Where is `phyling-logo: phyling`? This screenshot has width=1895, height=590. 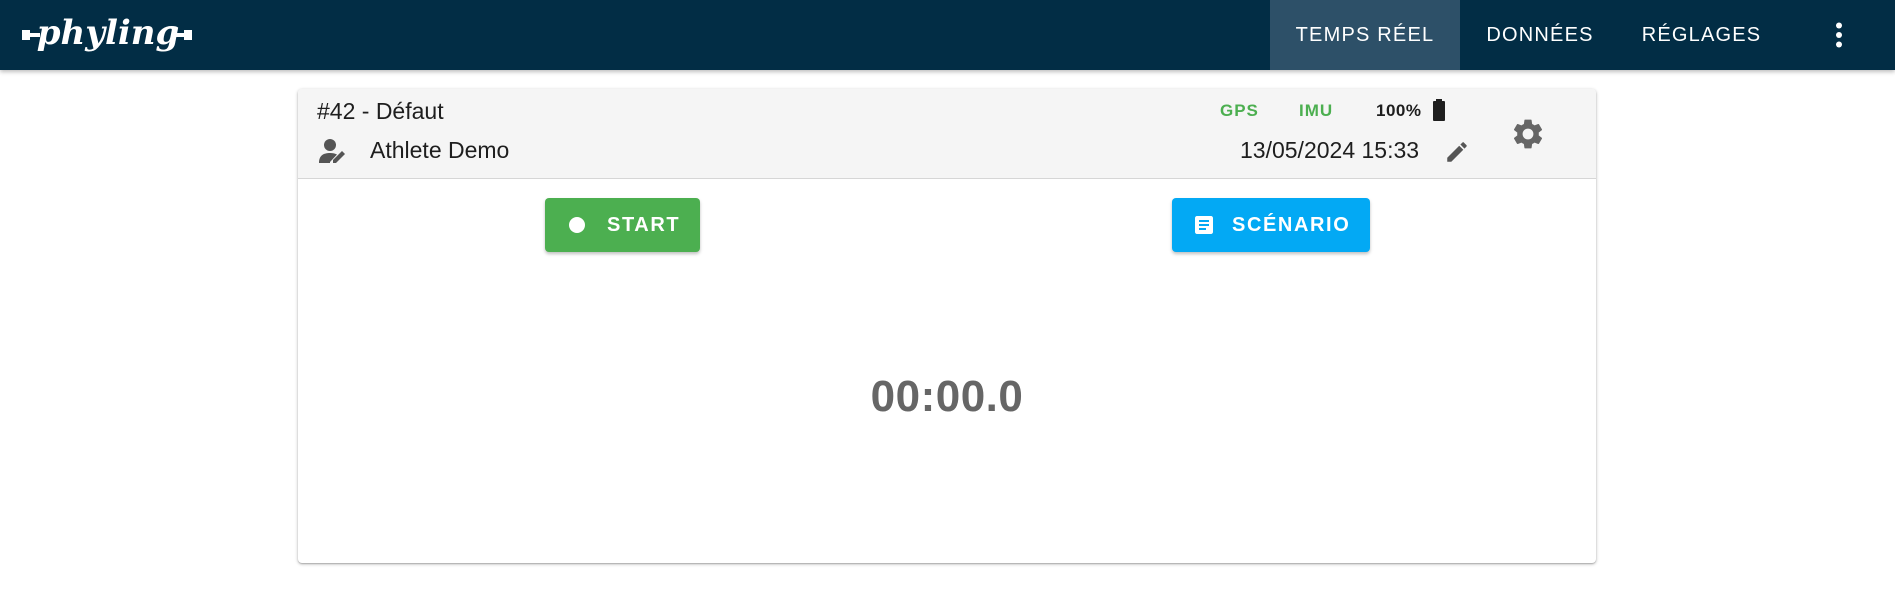
phyling-logo: phyling is located at coordinates (107, 36).